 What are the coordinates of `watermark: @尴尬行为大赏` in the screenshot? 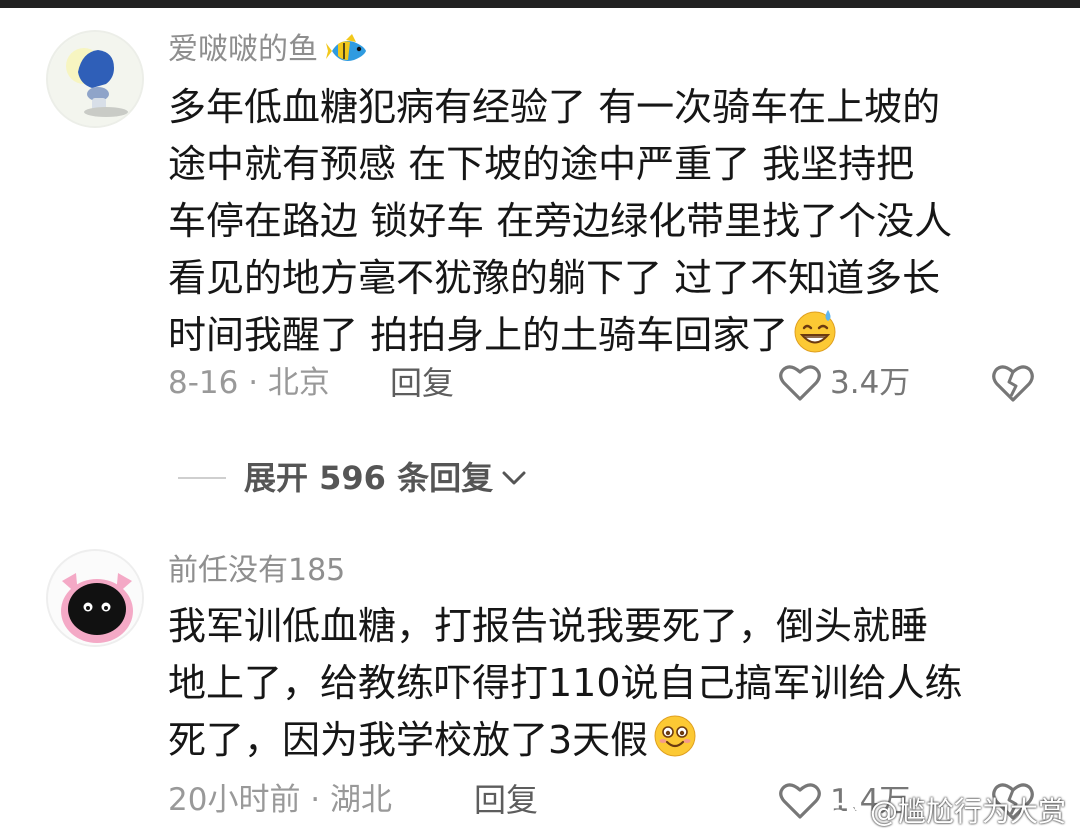 It's located at (944, 810).